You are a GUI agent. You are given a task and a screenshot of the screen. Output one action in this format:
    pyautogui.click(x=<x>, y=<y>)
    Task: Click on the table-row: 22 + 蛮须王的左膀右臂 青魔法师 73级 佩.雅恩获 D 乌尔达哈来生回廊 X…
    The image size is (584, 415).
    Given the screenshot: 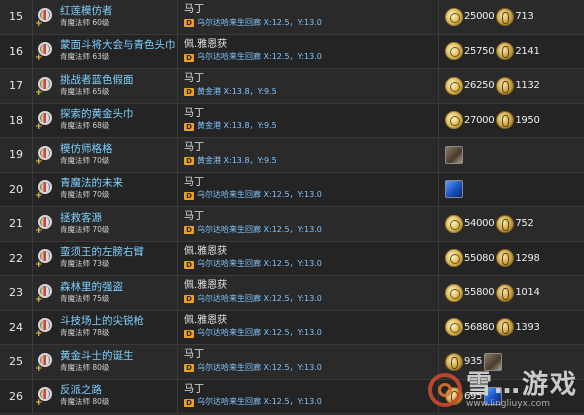 What is the action you would take?
    pyautogui.click(x=292, y=258)
    